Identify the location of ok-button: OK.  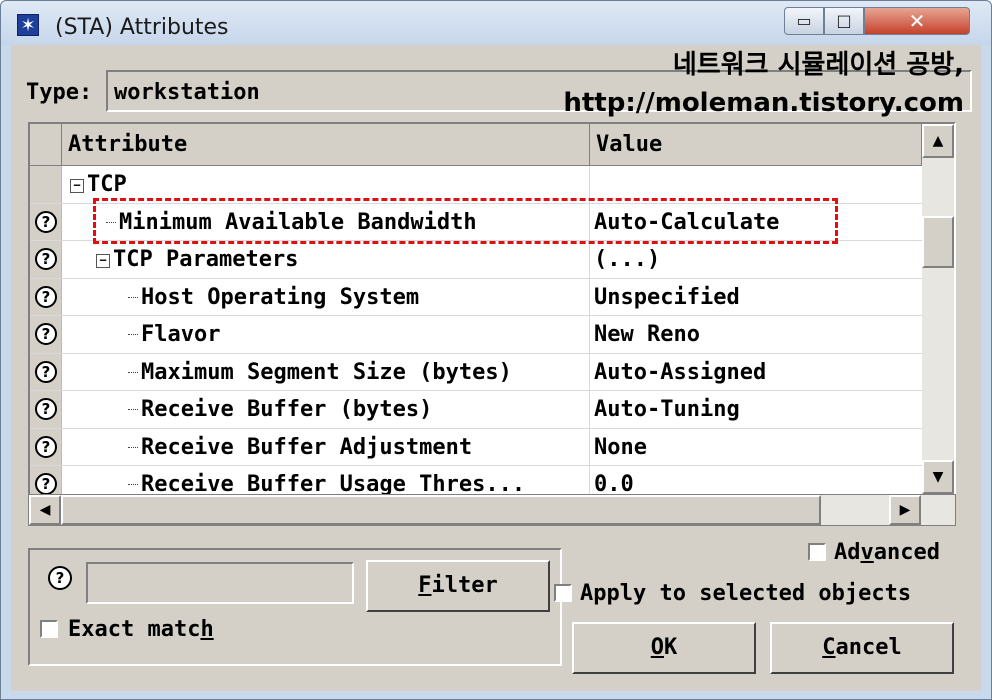
(664, 648).